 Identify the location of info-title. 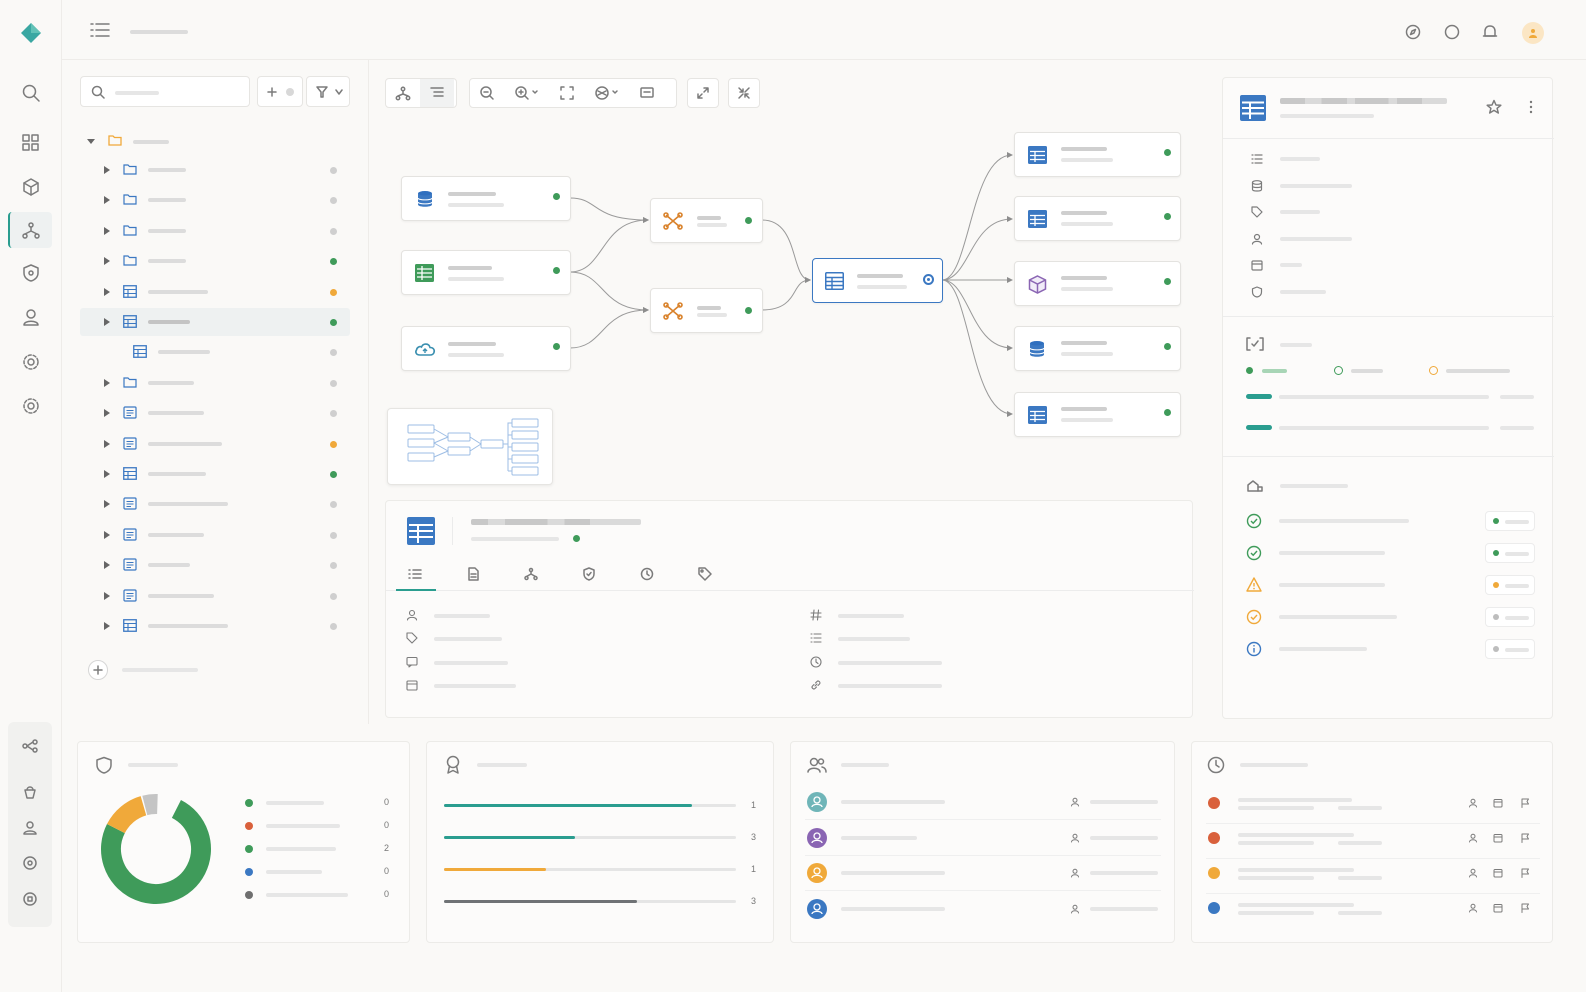
(1363, 101).